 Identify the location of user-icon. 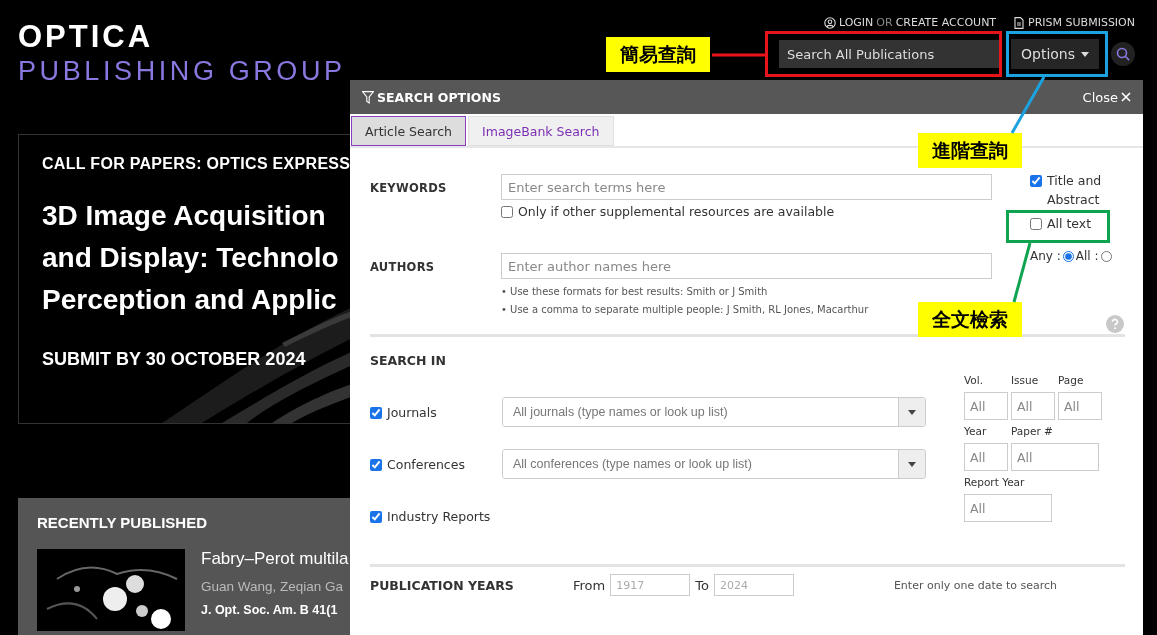
(829, 22).